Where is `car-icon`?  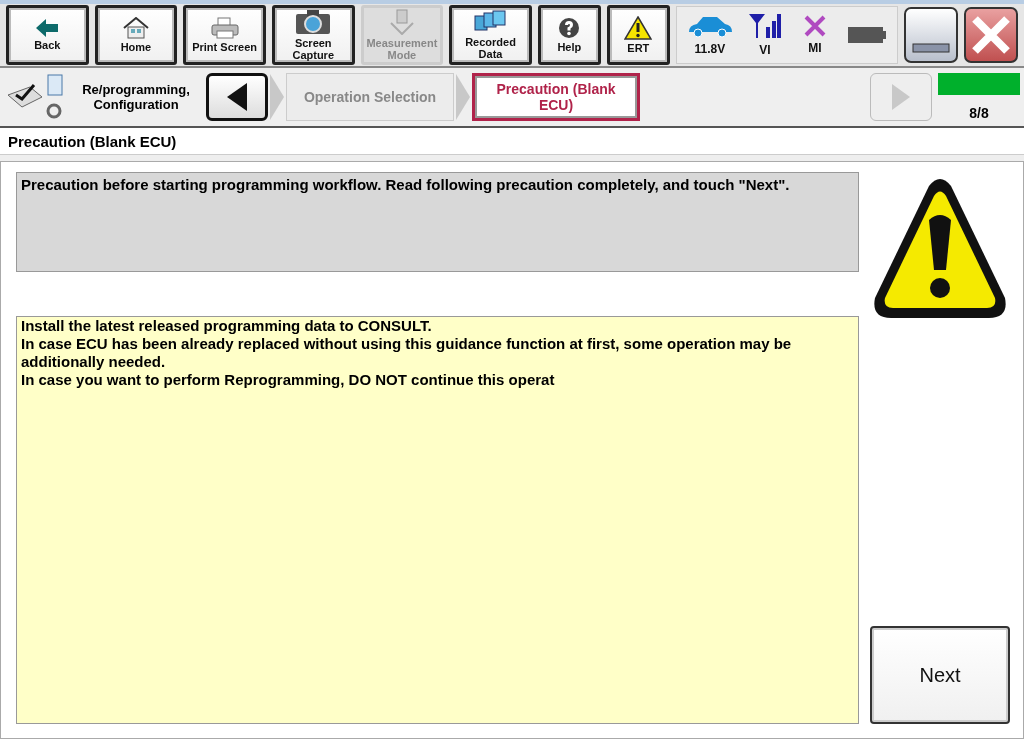 car-icon is located at coordinates (709, 26).